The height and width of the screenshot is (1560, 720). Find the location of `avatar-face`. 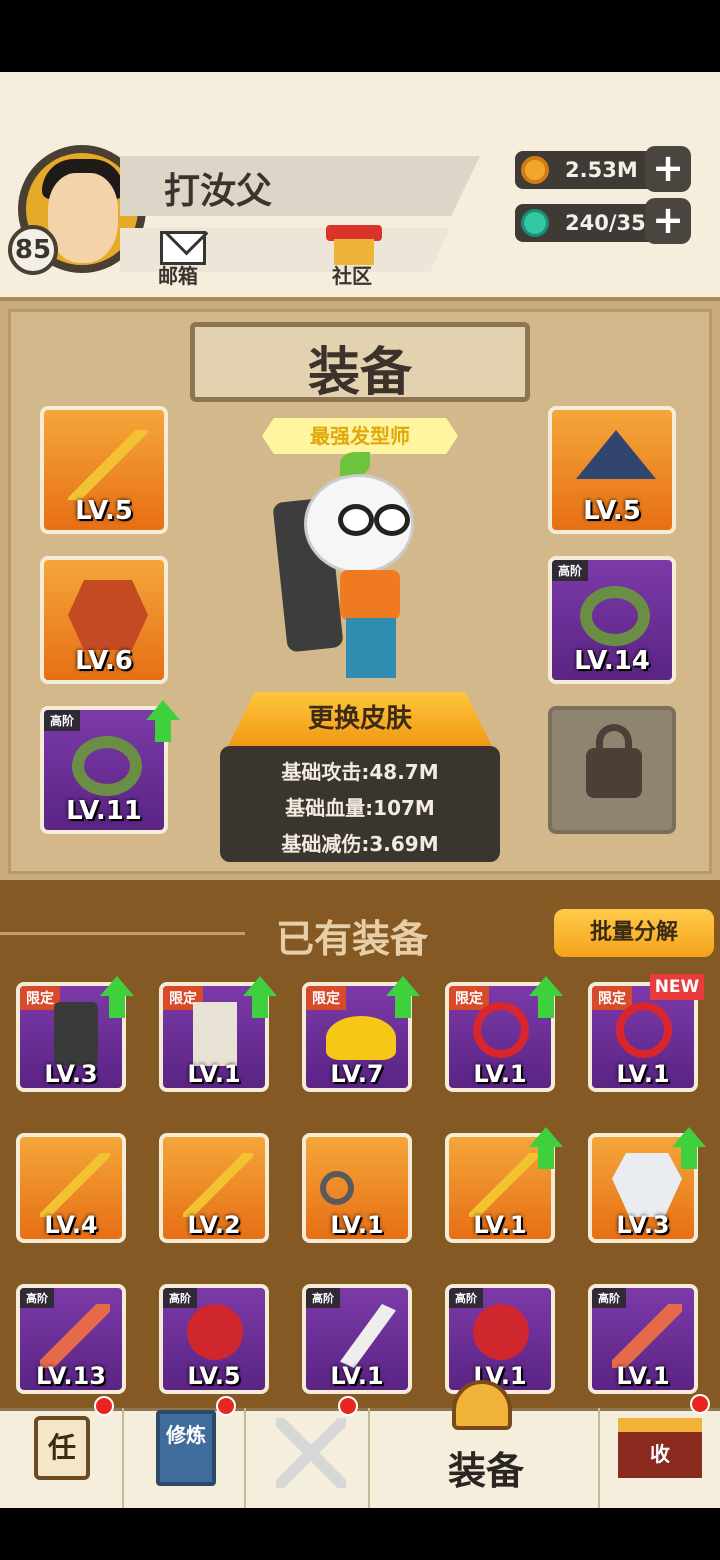

avatar-face is located at coordinates (83, 218).